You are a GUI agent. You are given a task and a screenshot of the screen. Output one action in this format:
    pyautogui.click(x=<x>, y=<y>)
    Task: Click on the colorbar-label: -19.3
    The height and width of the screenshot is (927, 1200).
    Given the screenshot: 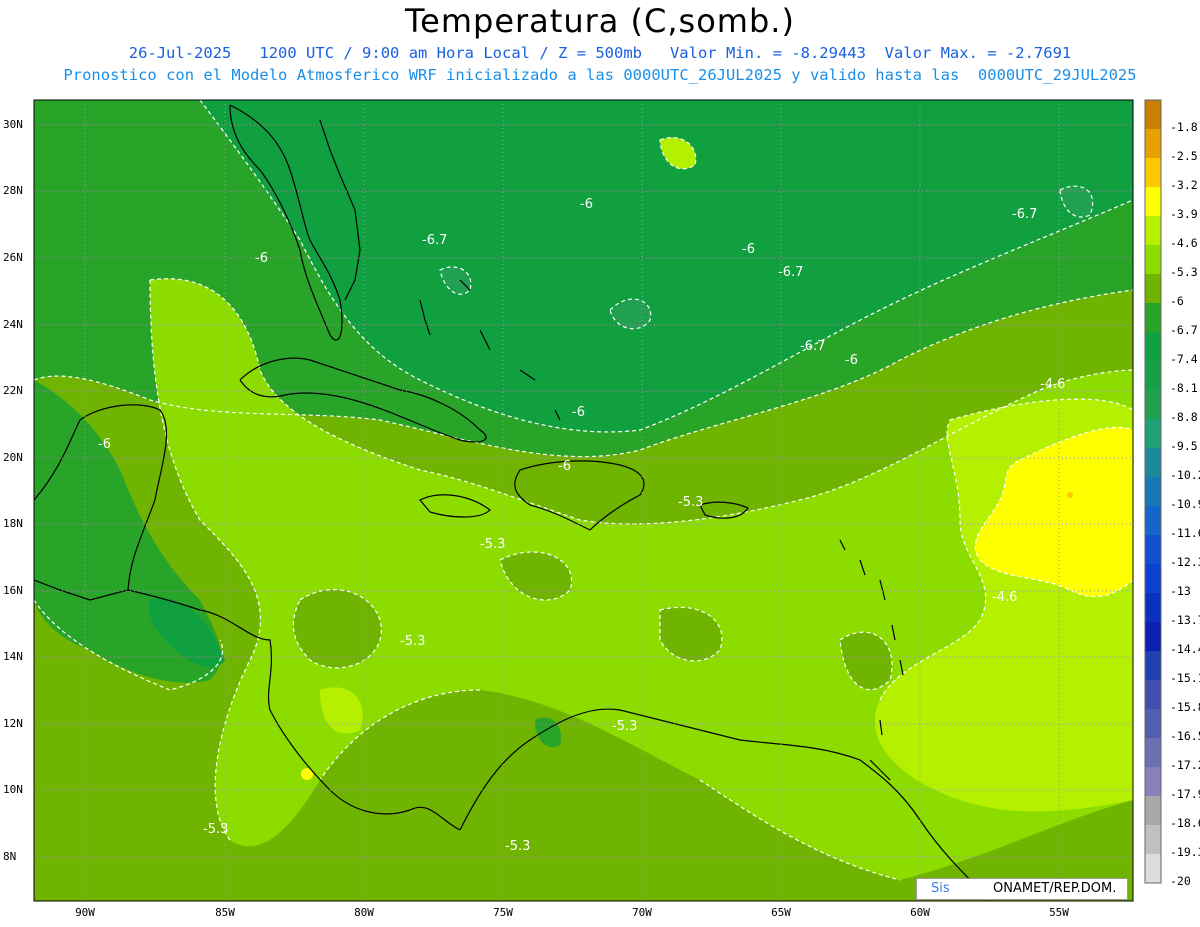 What is the action you would take?
    pyautogui.click(x=1185, y=852)
    